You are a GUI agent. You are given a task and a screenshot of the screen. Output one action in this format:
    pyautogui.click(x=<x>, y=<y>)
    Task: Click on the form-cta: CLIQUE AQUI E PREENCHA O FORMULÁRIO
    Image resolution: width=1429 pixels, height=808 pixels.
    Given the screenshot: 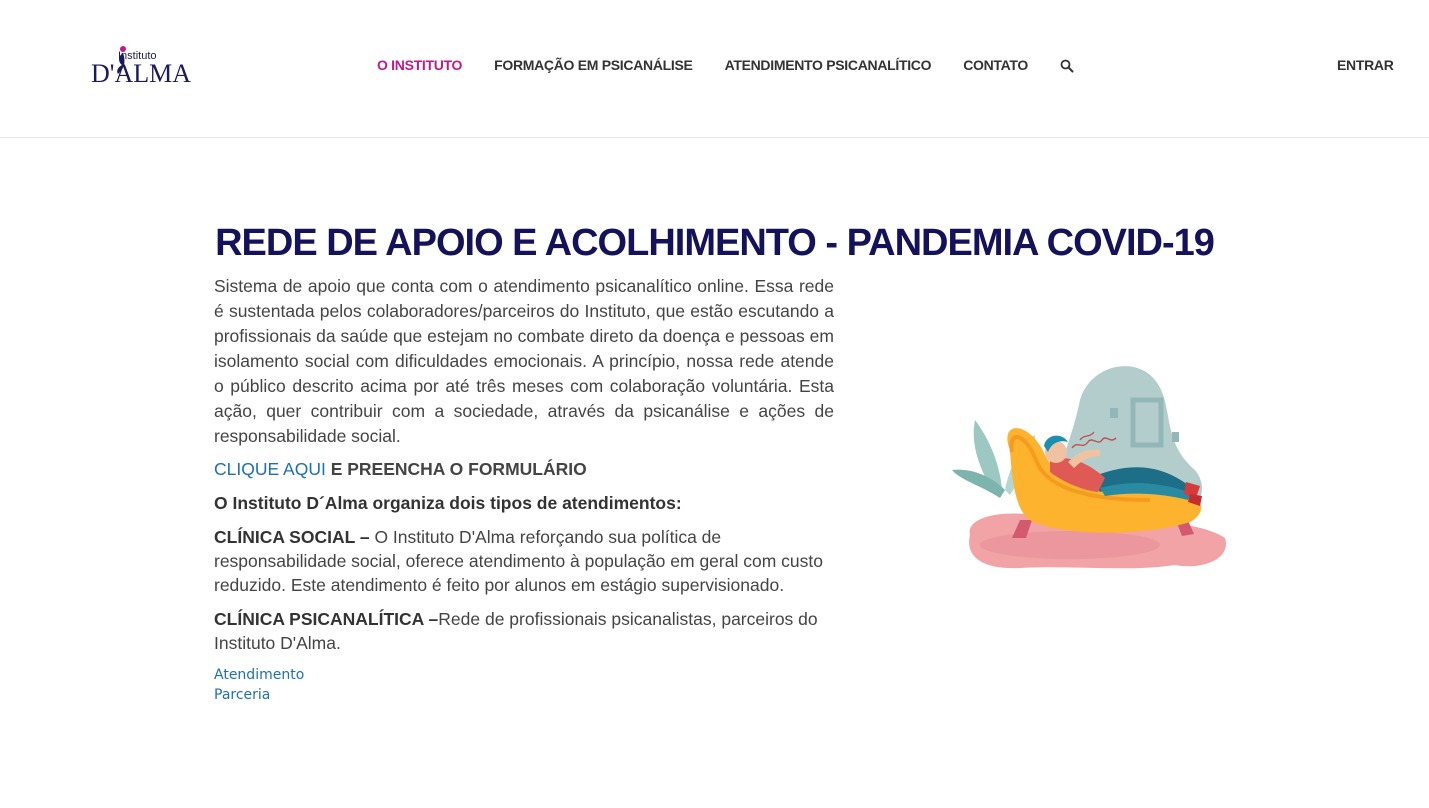 What is the action you would take?
    pyautogui.click(x=524, y=469)
    